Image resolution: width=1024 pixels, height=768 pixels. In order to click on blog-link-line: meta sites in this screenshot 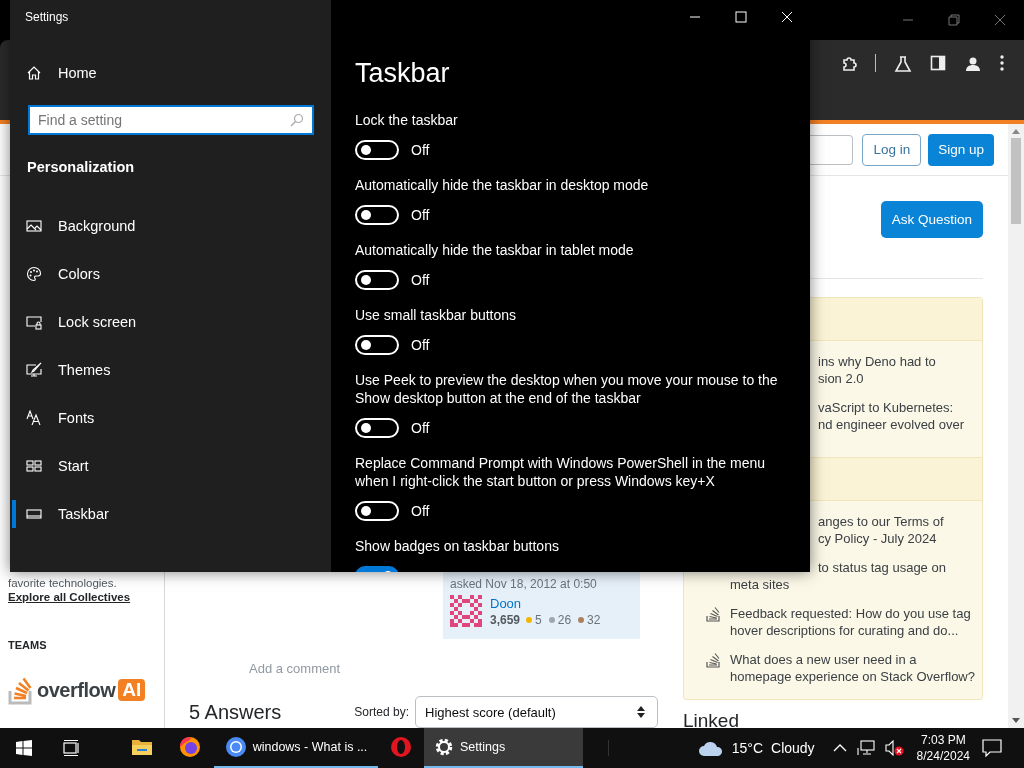, I will do `click(760, 584)`.